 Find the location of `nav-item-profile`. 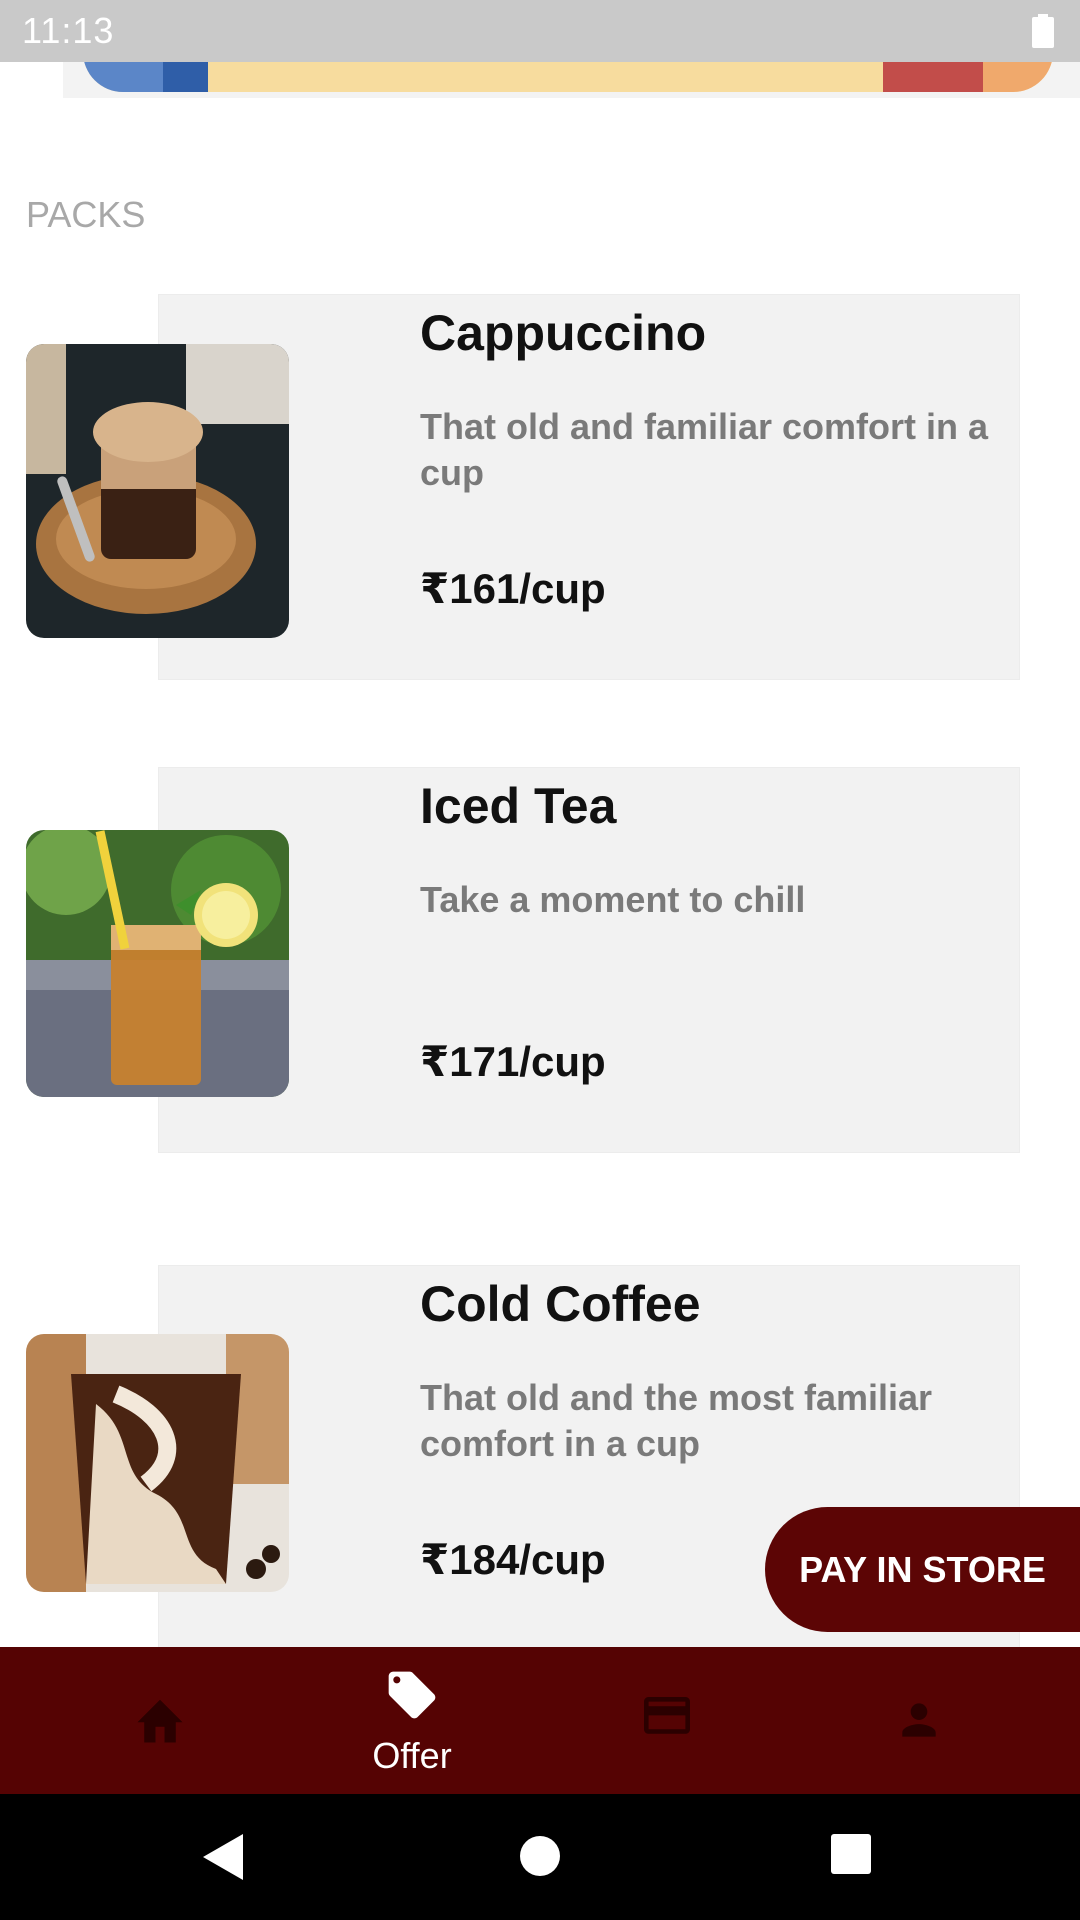

nav-item-profile is located at coordinates (919, 1720).